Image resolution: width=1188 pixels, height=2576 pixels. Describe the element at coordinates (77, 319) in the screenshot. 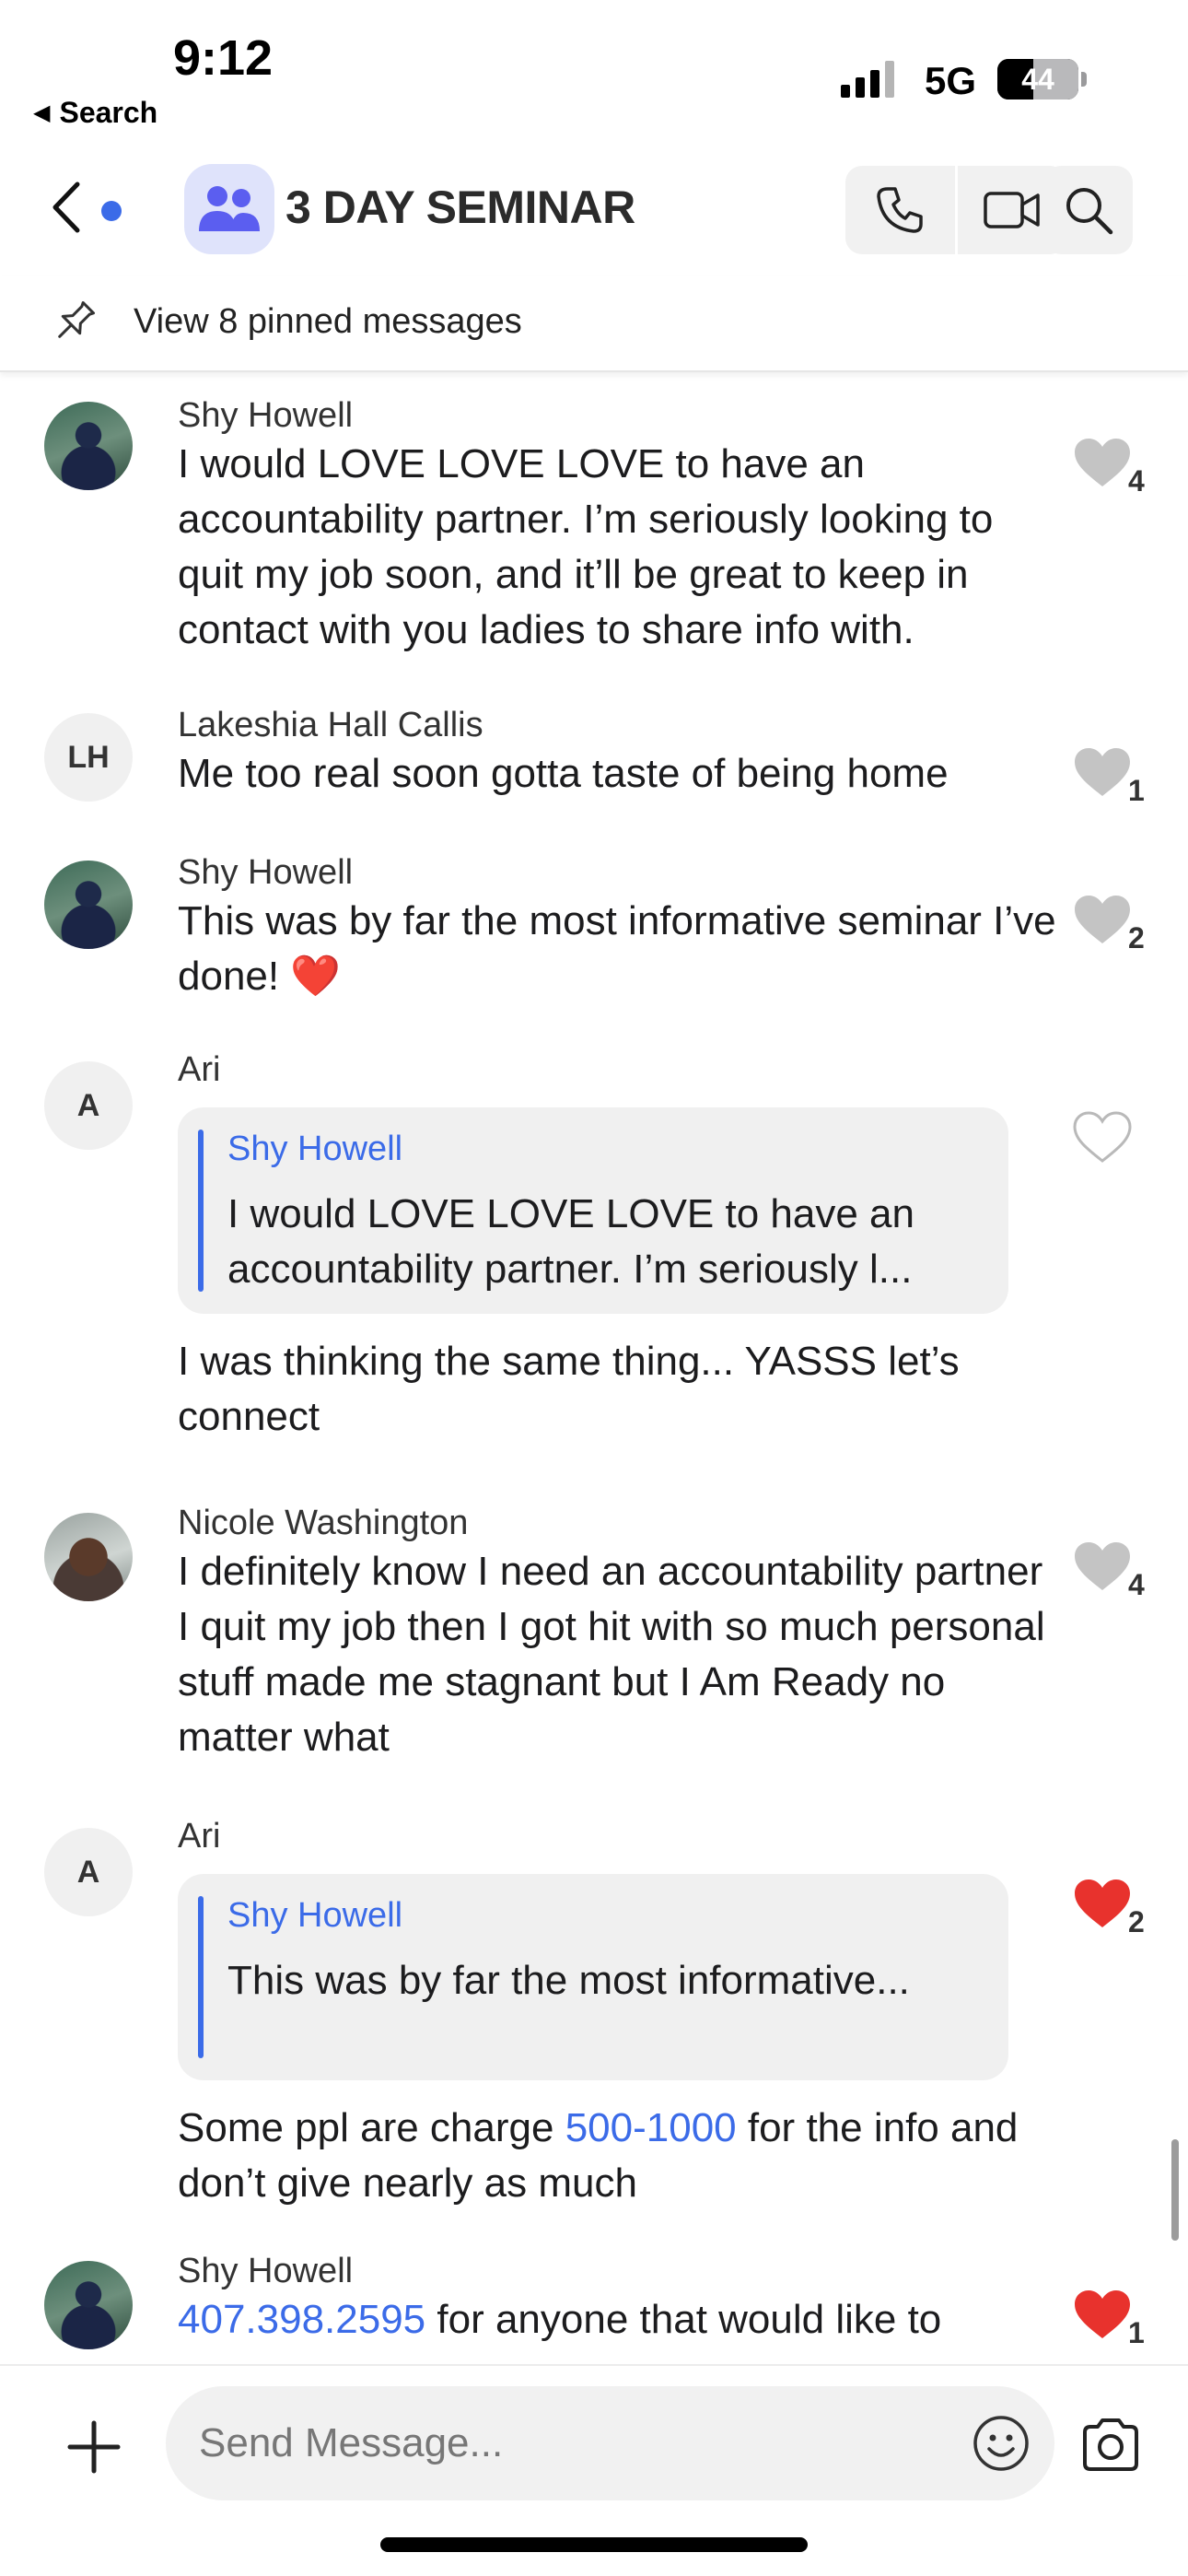

I see `pin-icon` at that location.